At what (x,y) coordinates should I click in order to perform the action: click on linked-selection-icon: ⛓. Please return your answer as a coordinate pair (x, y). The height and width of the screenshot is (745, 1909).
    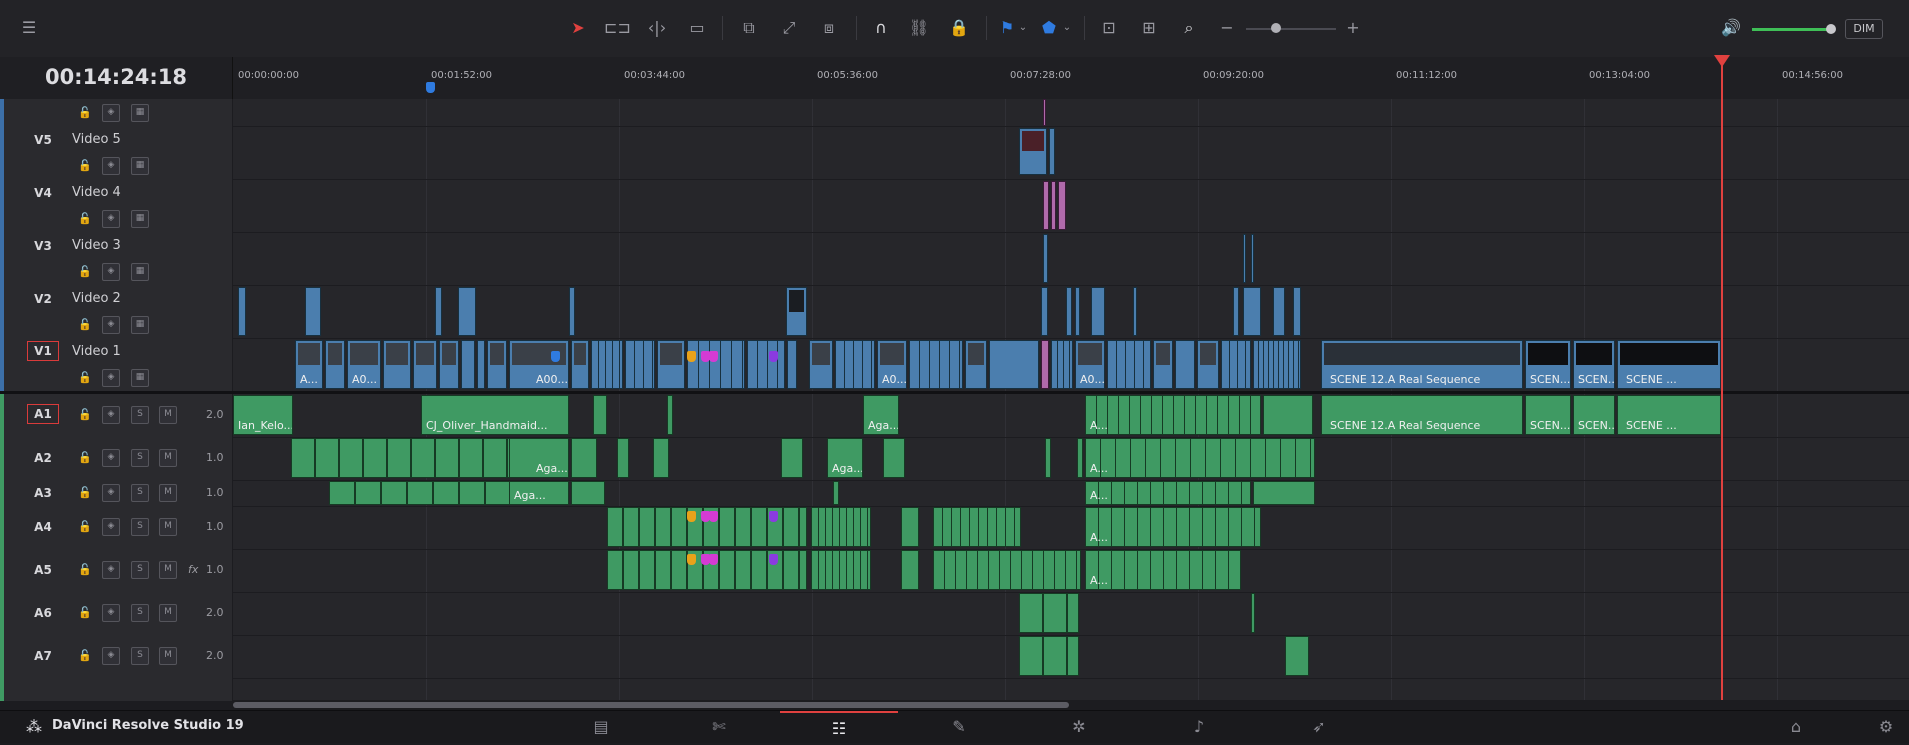
    Looking at the image, I should click on (919, 28).